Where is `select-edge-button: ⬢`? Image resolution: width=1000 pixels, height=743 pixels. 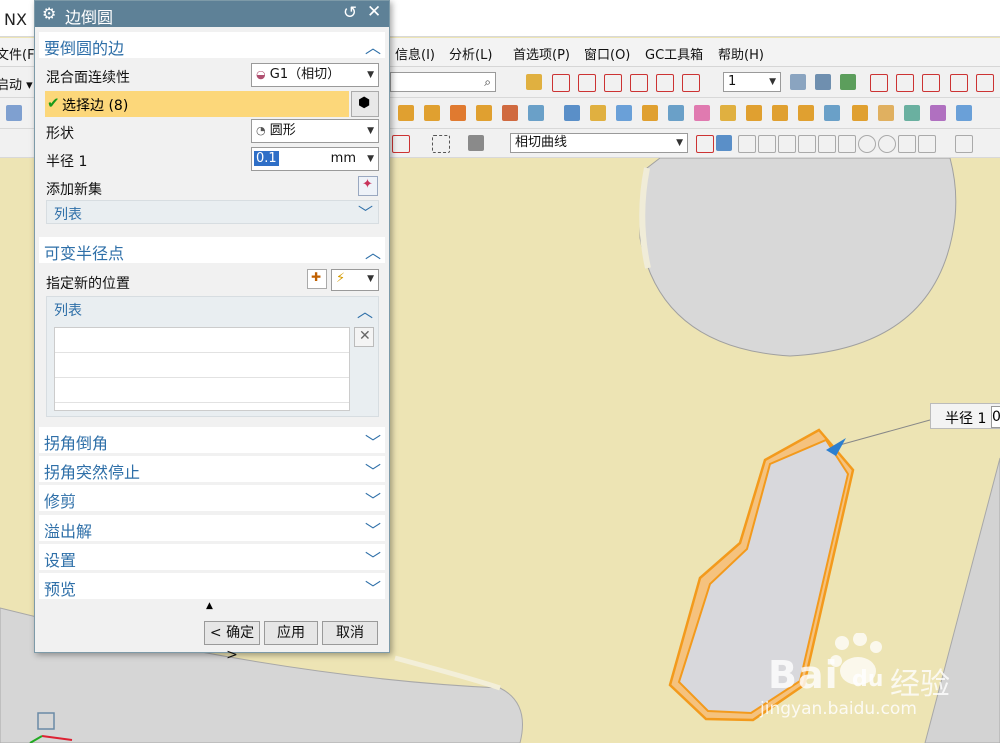
select-edge-button: ⬢ is located at coordinates (365, 104).